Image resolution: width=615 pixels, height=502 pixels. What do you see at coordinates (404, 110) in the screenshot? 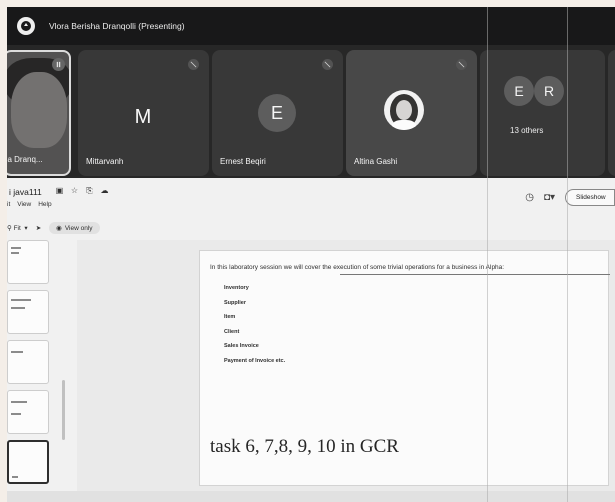
I see `avatar-photo` at bounding box center [404, 110].